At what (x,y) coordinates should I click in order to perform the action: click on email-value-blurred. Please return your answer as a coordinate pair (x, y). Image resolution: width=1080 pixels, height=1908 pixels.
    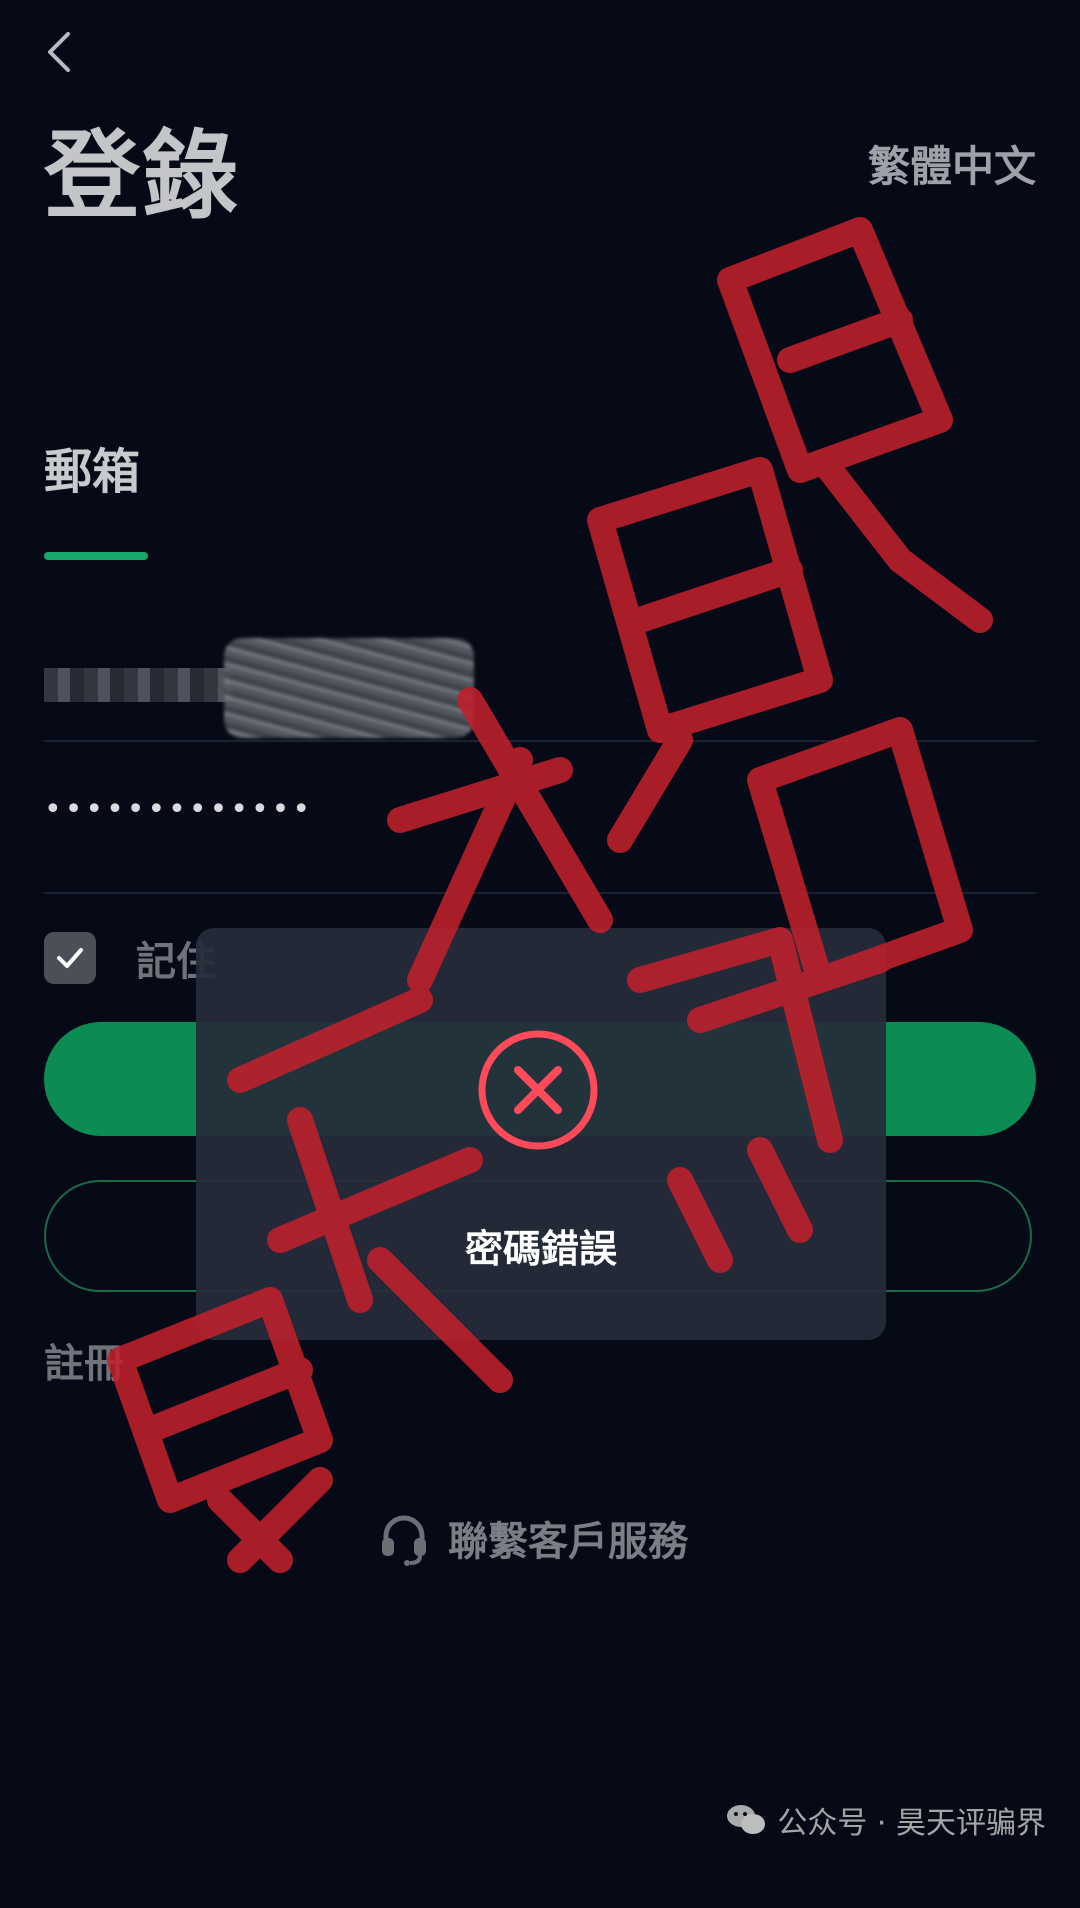
    Looking at the image, I should click on (264, 684).